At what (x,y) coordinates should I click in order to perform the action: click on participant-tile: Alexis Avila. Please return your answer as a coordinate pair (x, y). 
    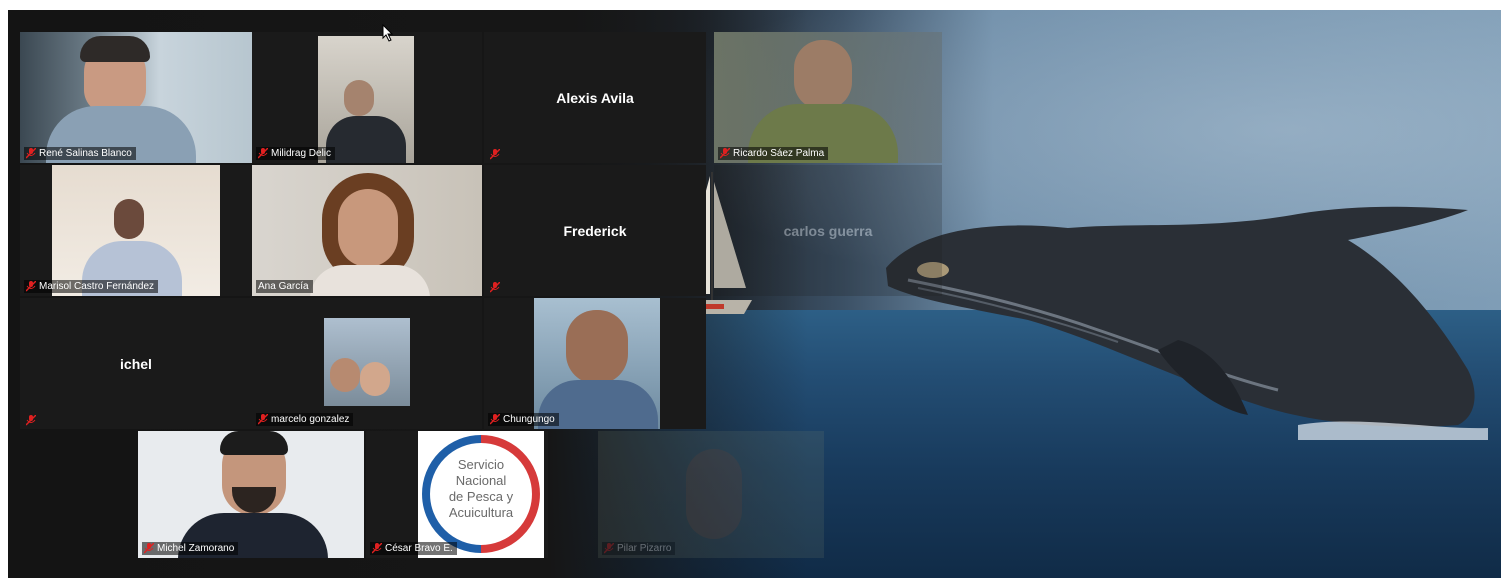
    Looking at the image, I should click on (595, 97).